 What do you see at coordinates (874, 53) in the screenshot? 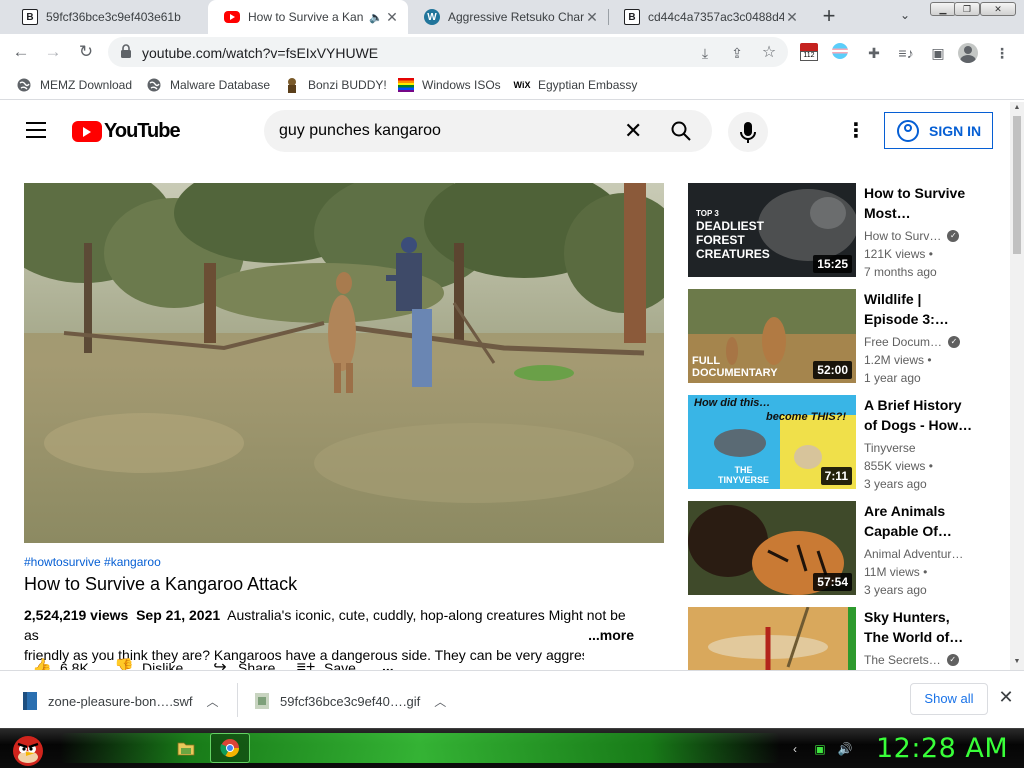
I see `extensions-puzzle-icon: ✚` at bounding box center [874, 53].